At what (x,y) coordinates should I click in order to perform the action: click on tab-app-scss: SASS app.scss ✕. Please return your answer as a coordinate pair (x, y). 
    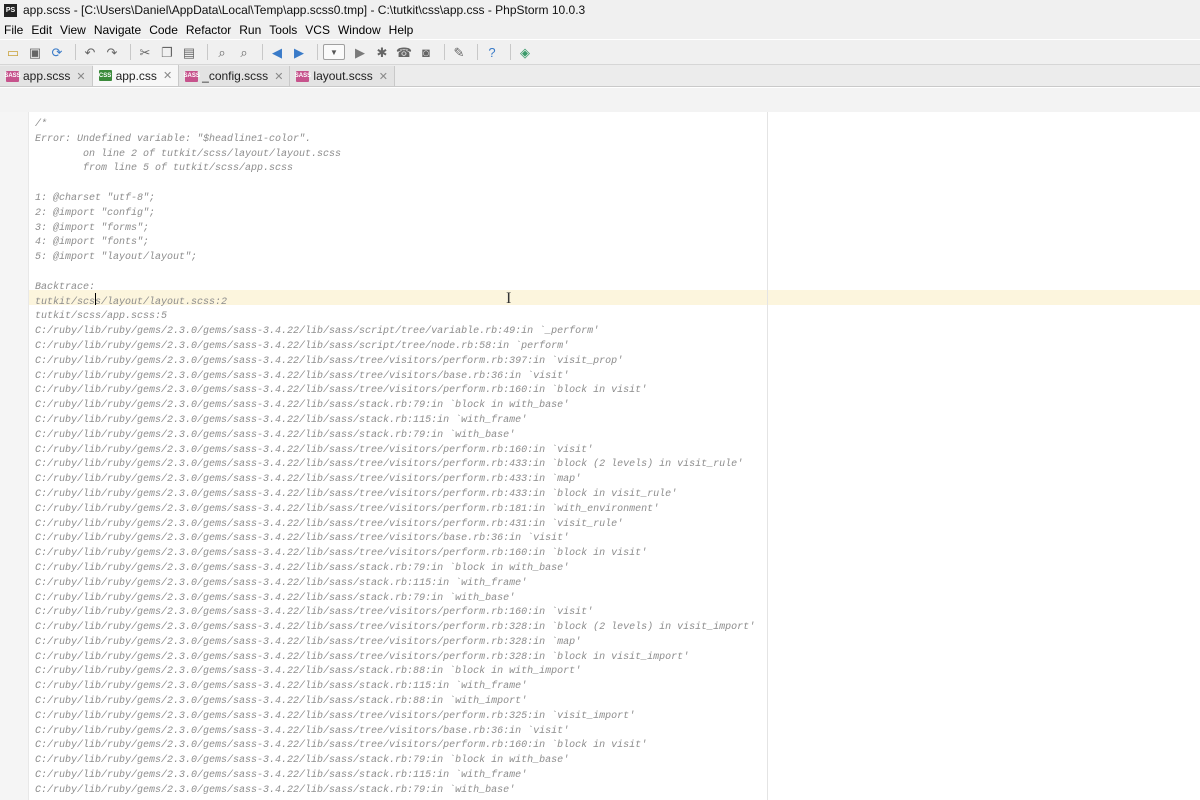
    Looking at the image, I should click on (46, 76).